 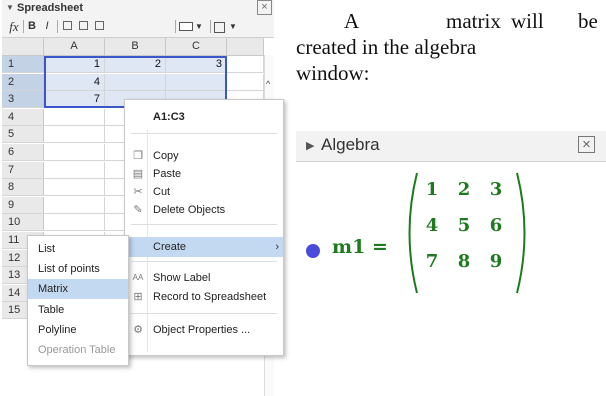 What do you see at coordinates (196, 46) in the screenshot?
I see `column-header-c: C` at bounding box center [196, 46].